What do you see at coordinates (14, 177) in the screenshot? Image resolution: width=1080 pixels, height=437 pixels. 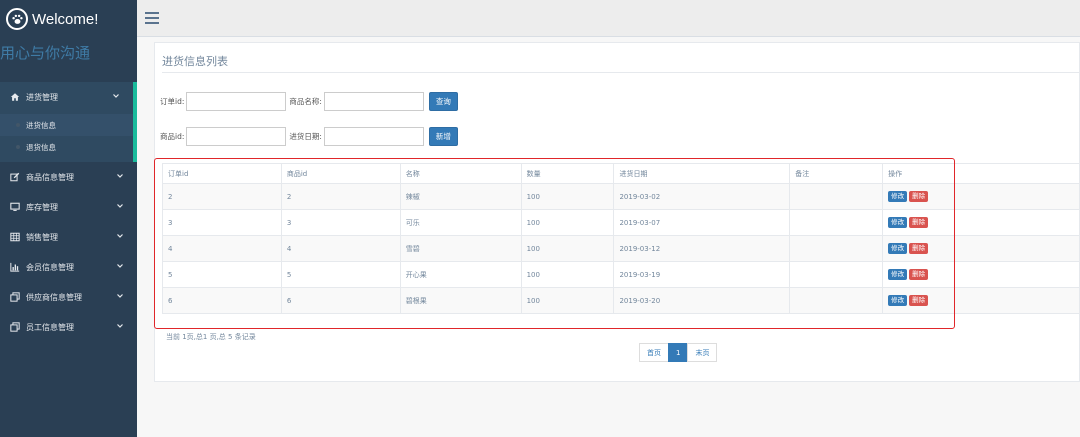 I see `edit-icon` at bounding box center [14, 177].